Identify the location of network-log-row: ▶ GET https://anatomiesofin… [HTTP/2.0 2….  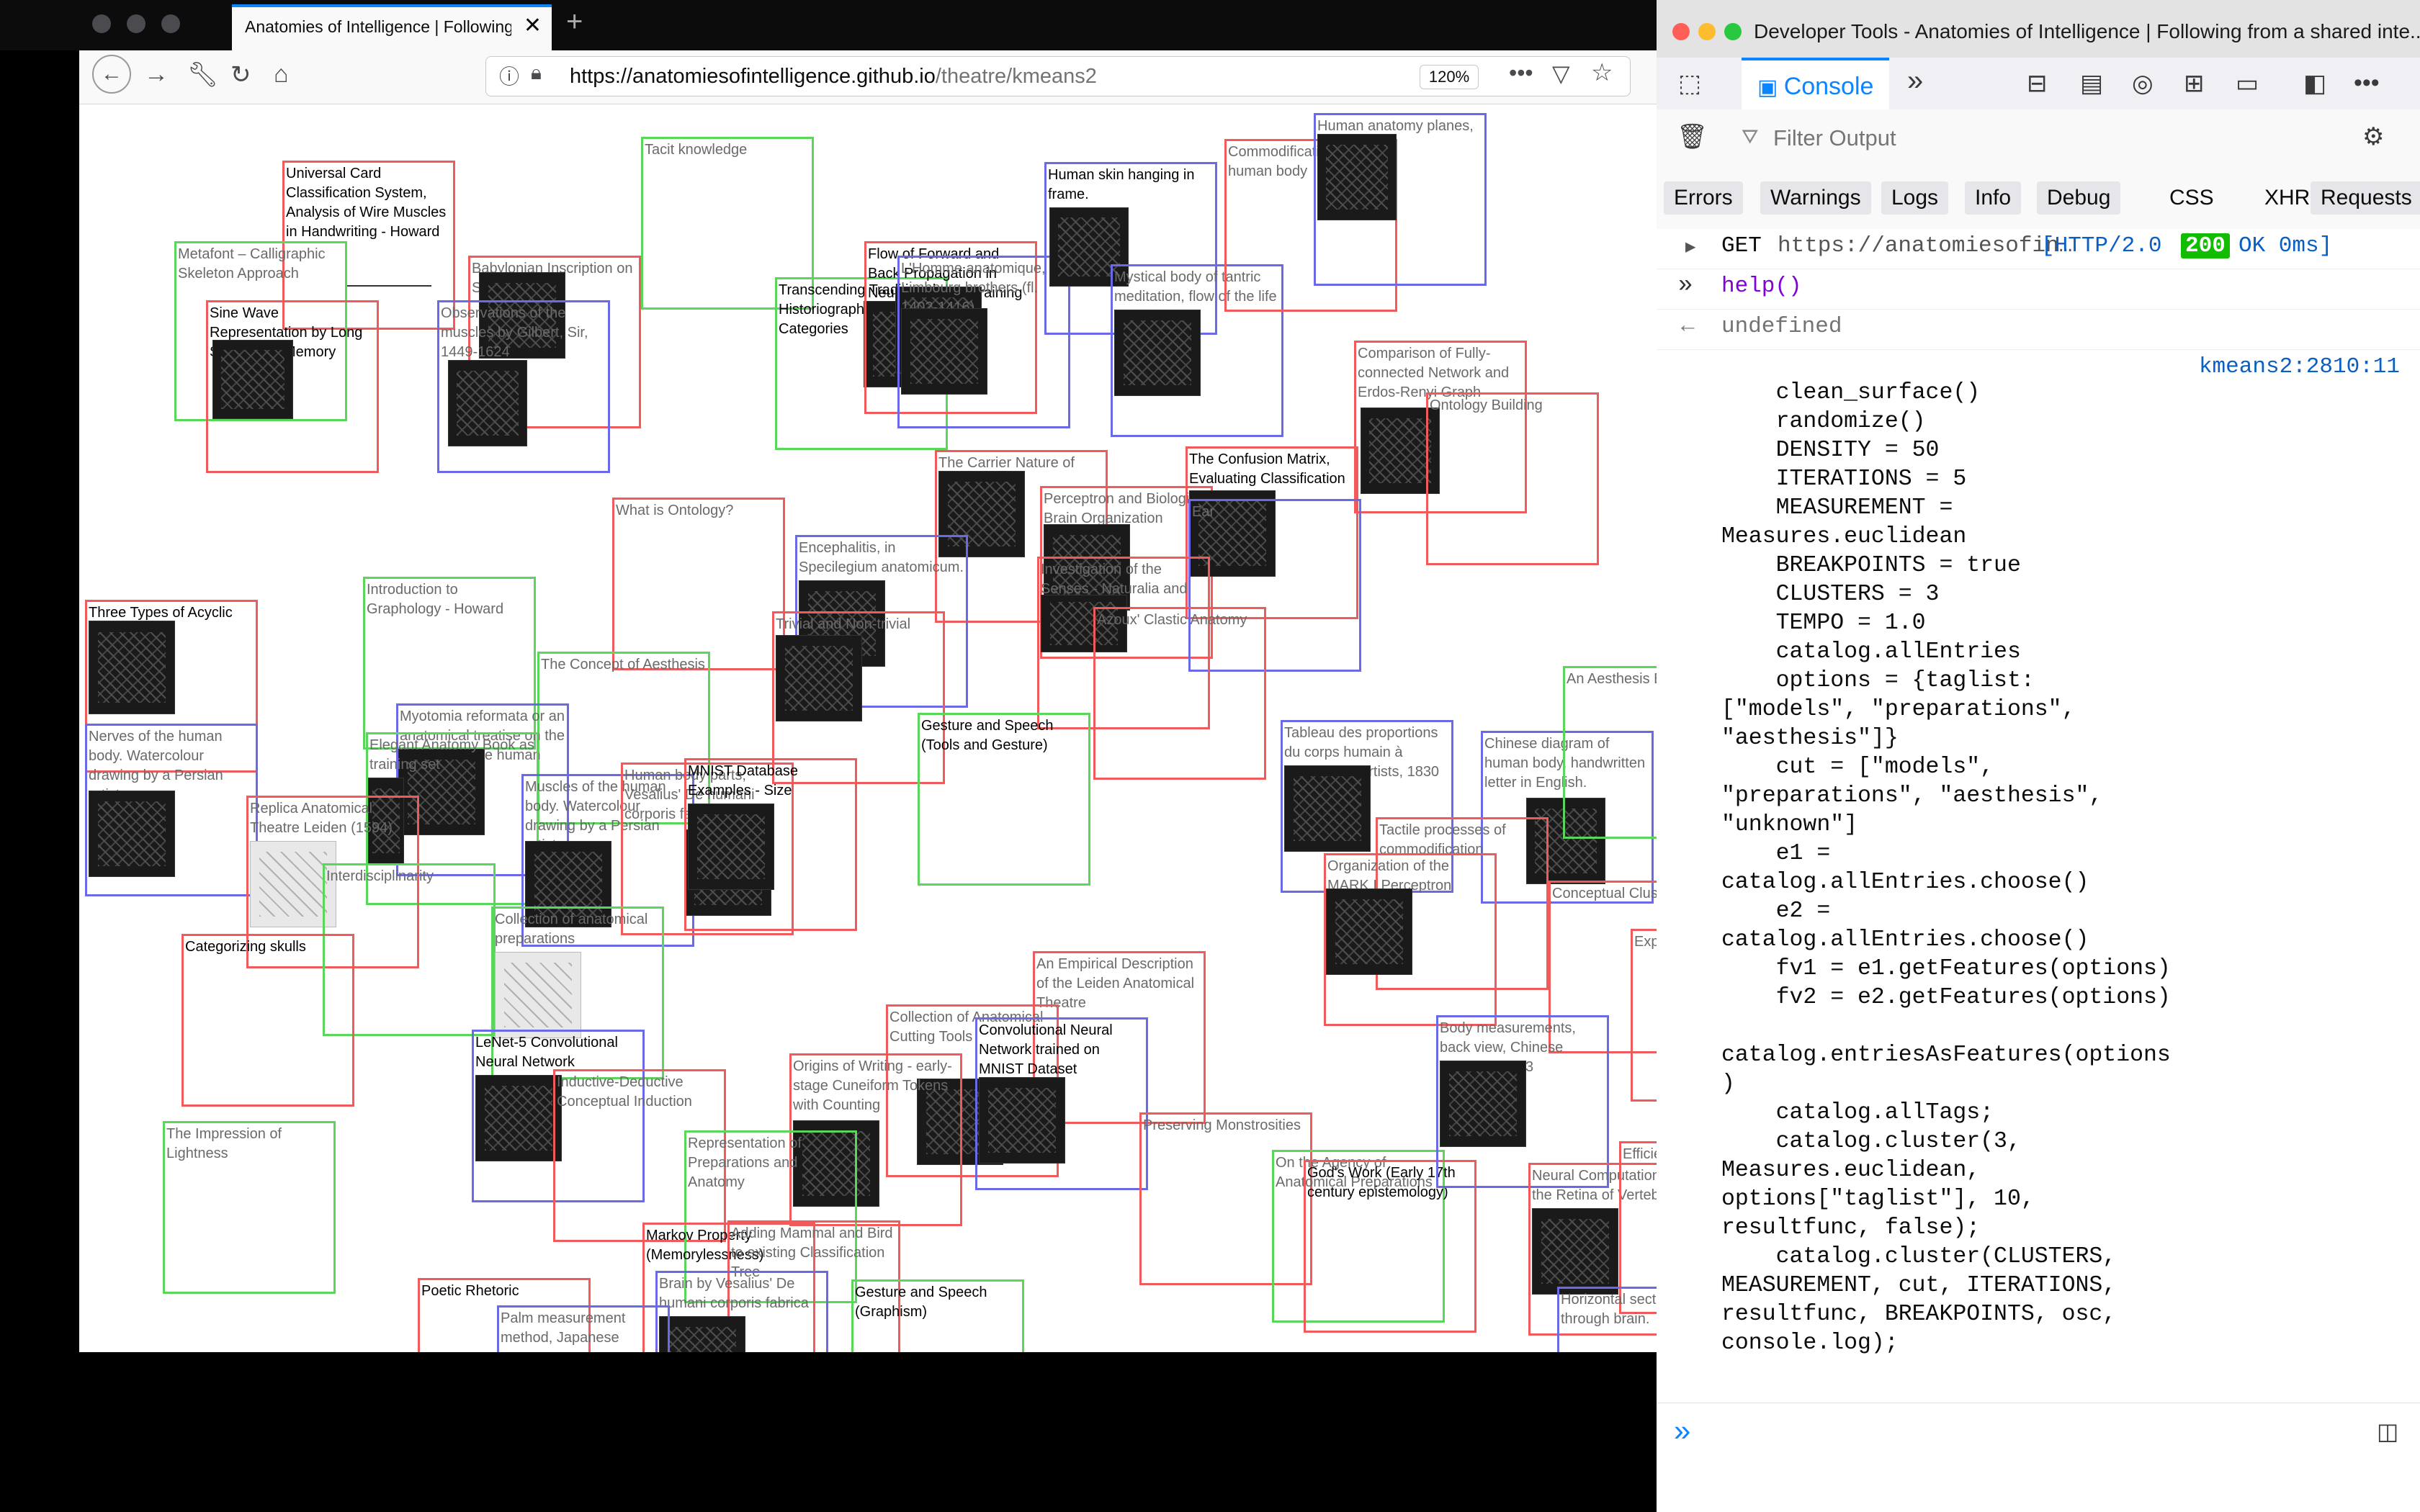
(2038, 249).